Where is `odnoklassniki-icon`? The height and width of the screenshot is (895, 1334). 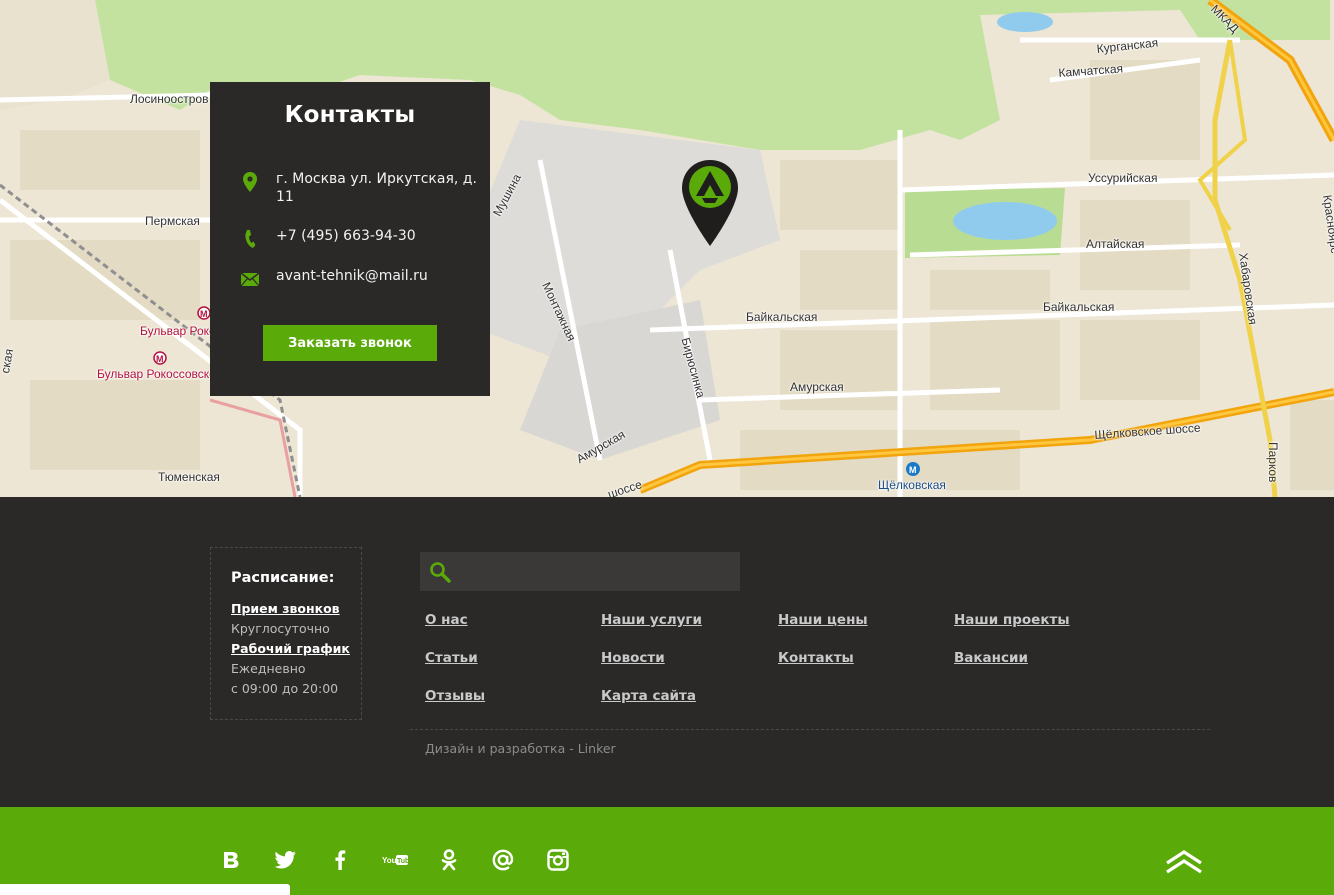
odnoklassniki-icon is located at coordinates (449, 860).